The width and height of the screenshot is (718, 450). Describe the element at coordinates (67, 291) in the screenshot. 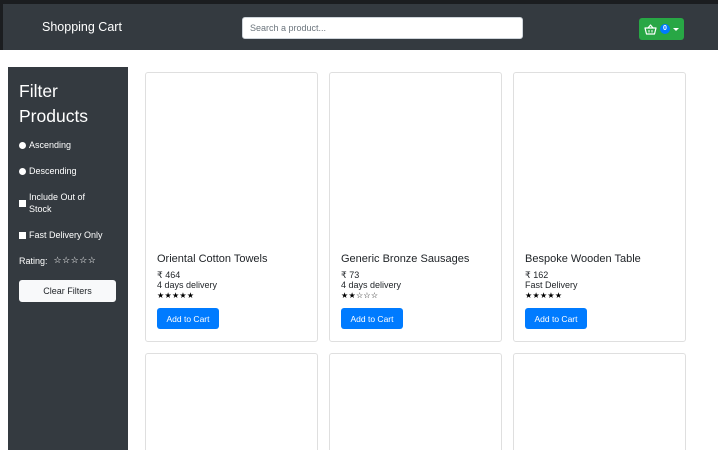

I see `clear-filters-button: Clear Filters` at that location.